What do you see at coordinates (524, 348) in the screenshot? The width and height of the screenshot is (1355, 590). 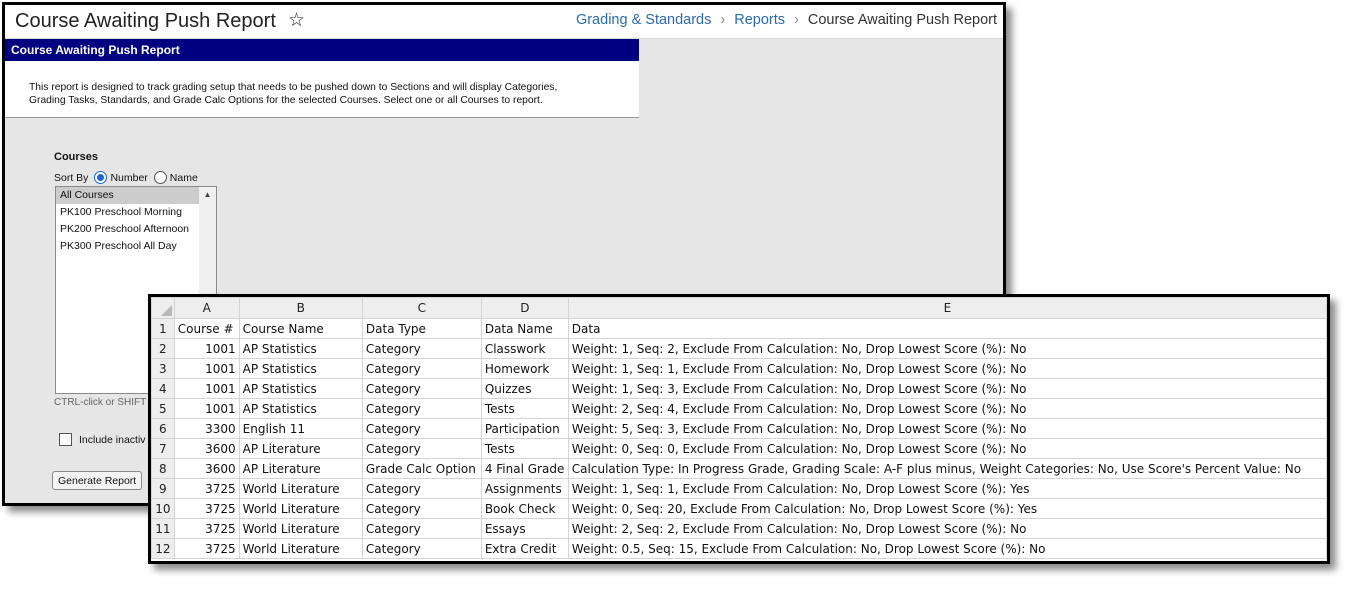 I see `table-cell: Classwork` at bounding box center [524, 348].